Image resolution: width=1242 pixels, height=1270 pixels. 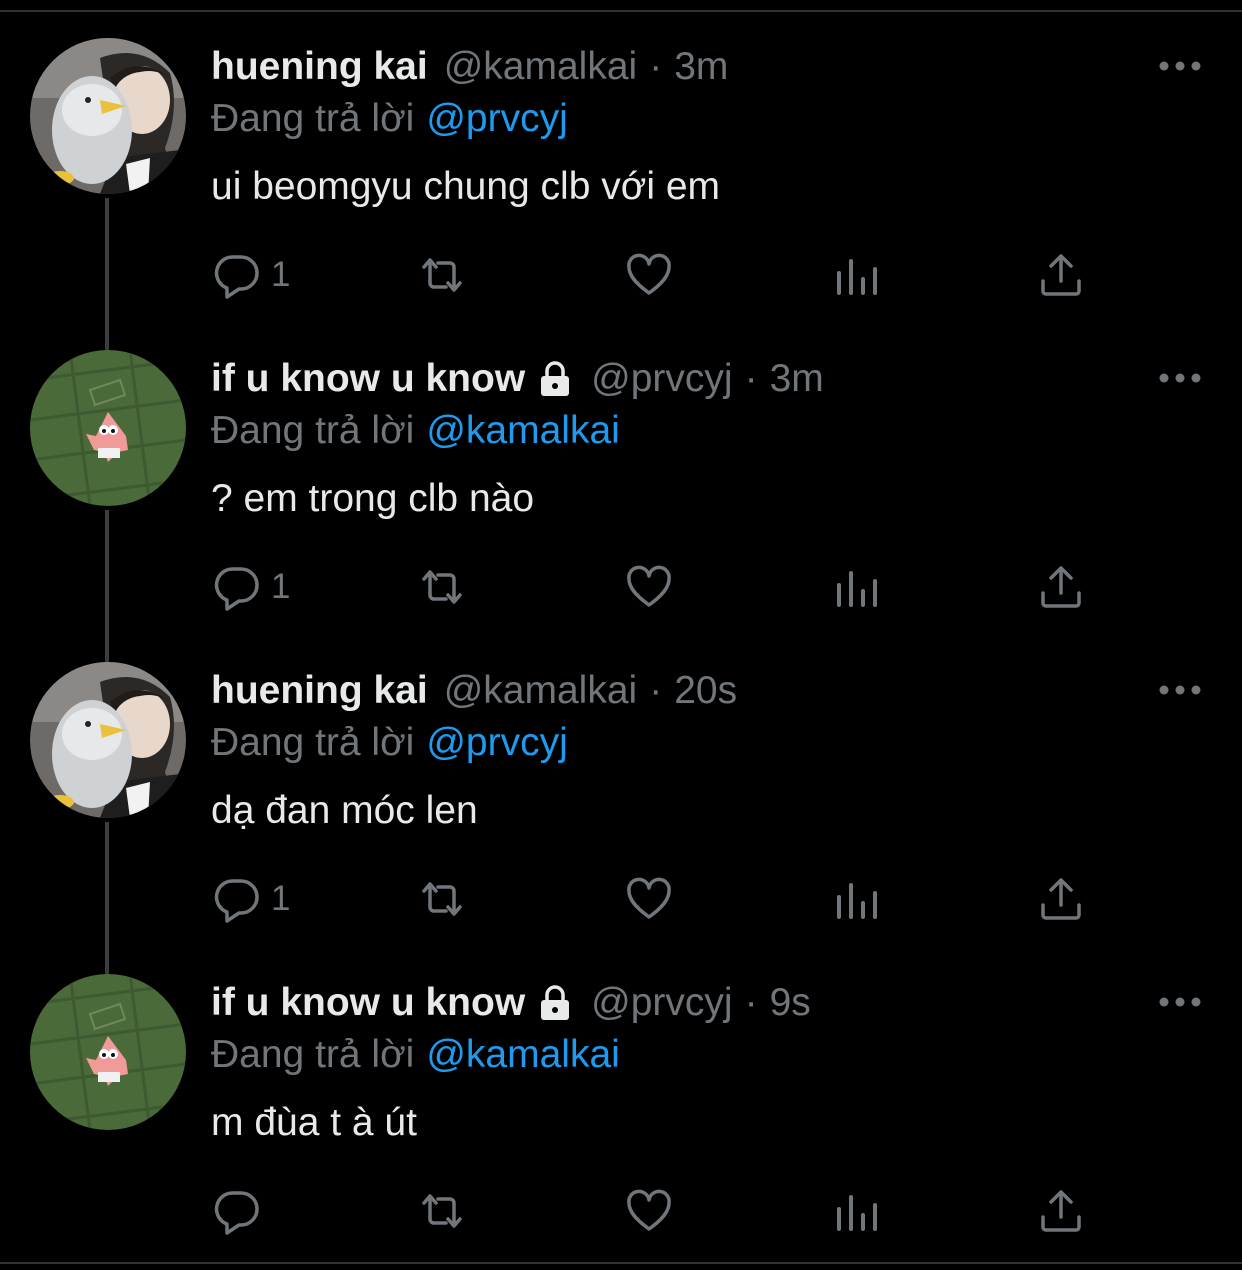 I want to click on tweet-actions, so click(x=621, y=1211).